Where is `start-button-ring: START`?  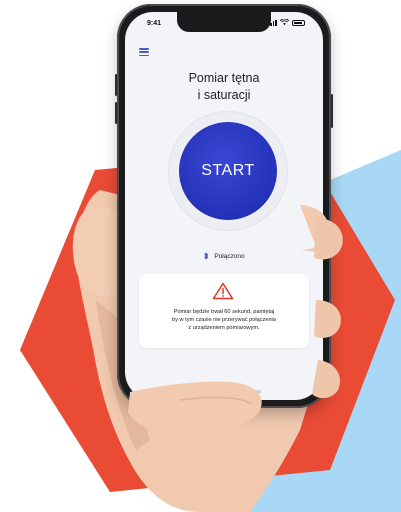
start-button-ring: START is located at coordinates (228, 171).